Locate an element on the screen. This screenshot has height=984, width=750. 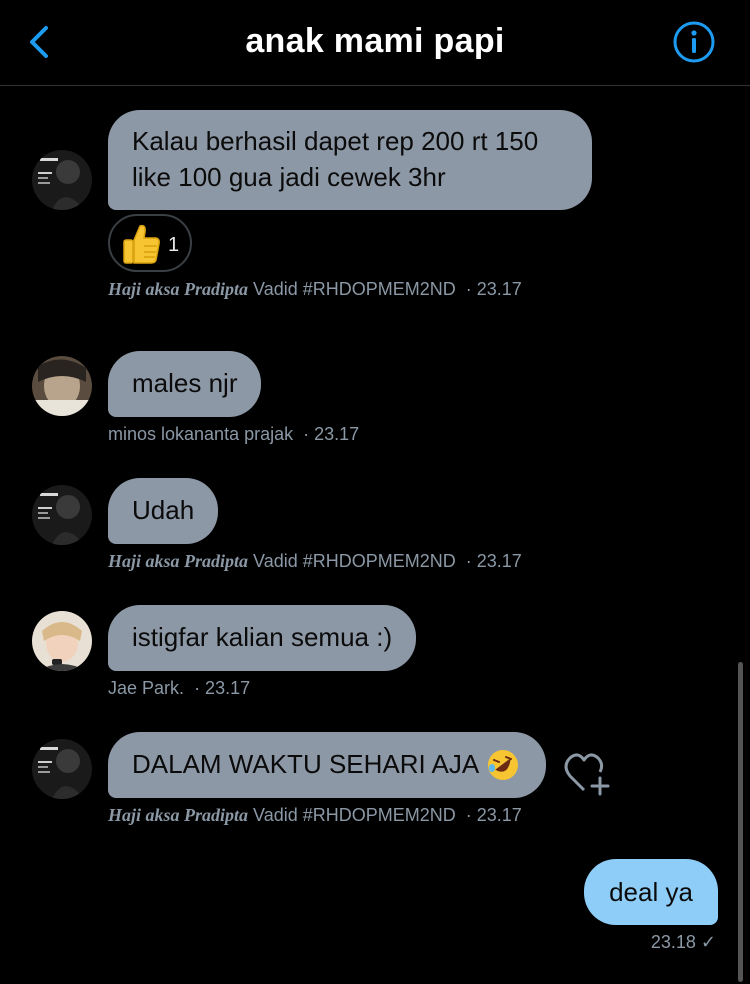
message-bubble: DALAM WAKTU SEHARI AJA is located at coordinates (327, 765).